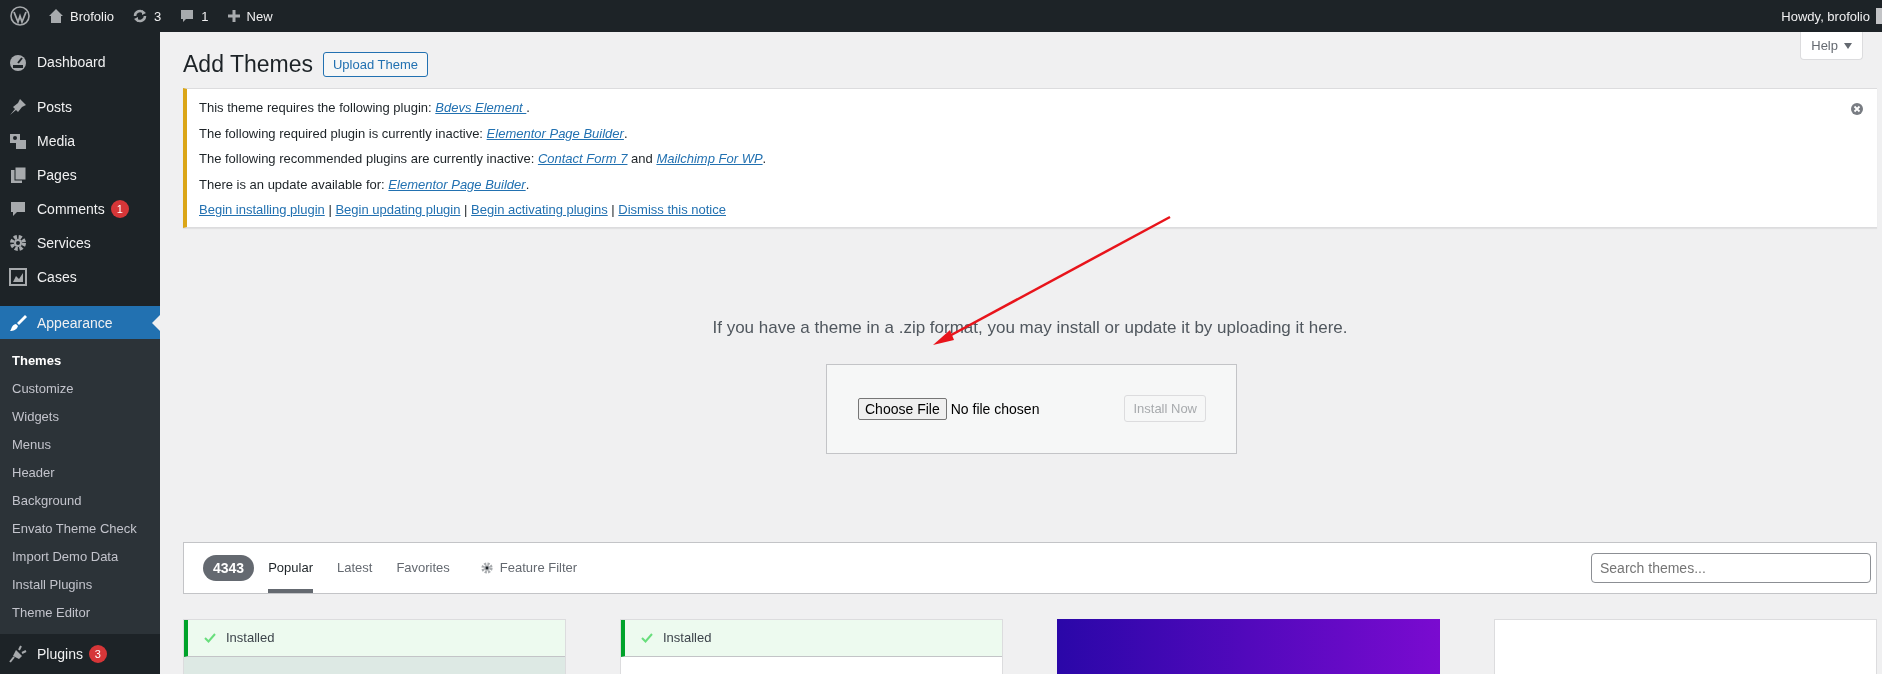 This screenshot has height=674, width=1882. I want to click on file-status: No file chosen, so click(995, 408).